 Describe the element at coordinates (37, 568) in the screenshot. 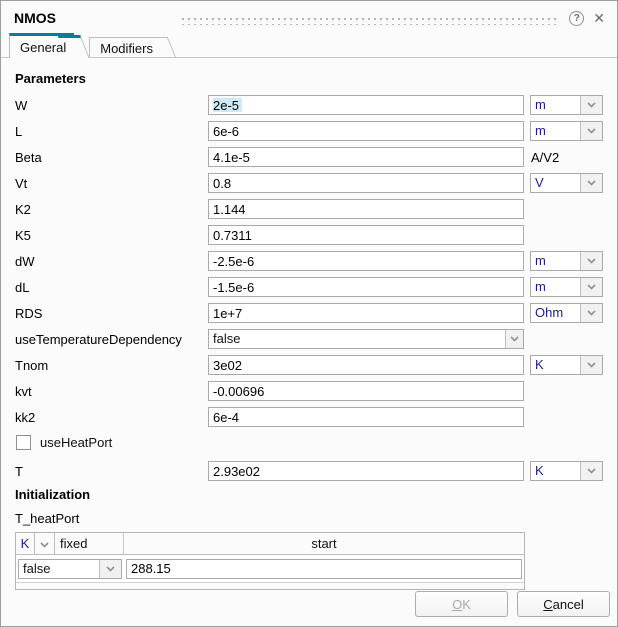

I see `fixed-dropdown-value: false` at that location.